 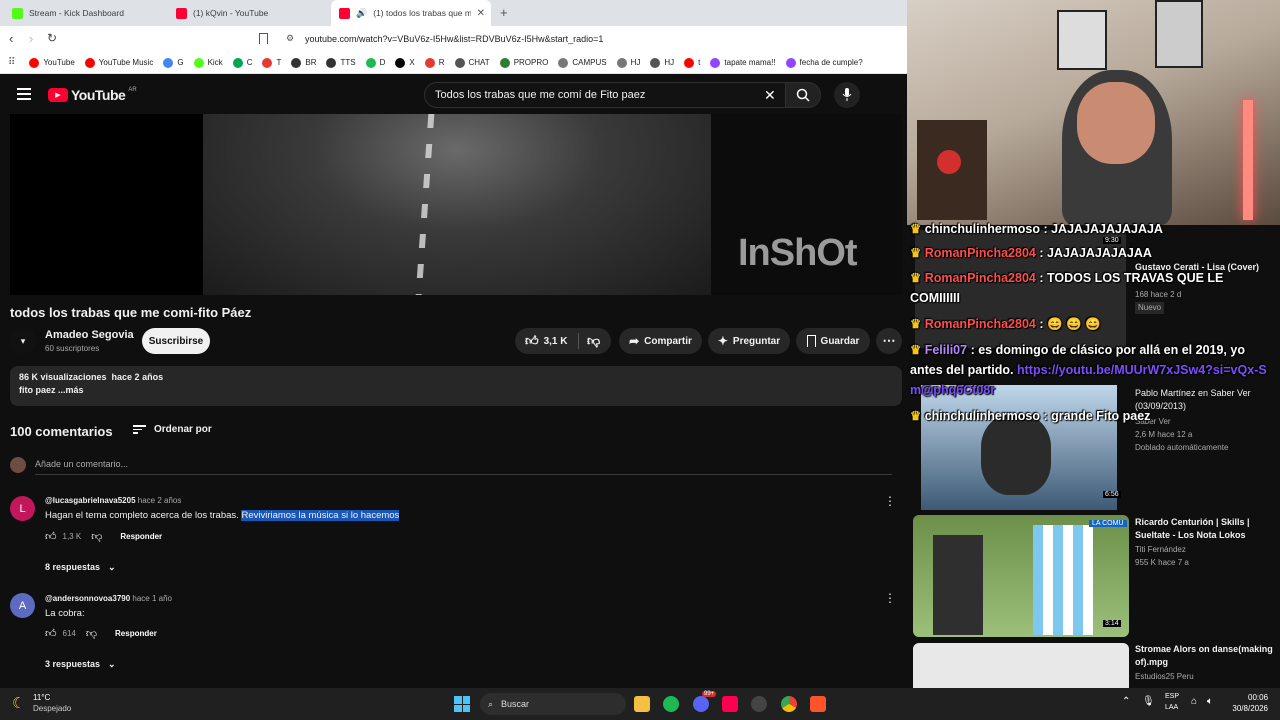 What do you see at coordinates (18, 703) in the screenshot?
I see `weather-moon-icon: ☾` at bounding box center [18, 703].